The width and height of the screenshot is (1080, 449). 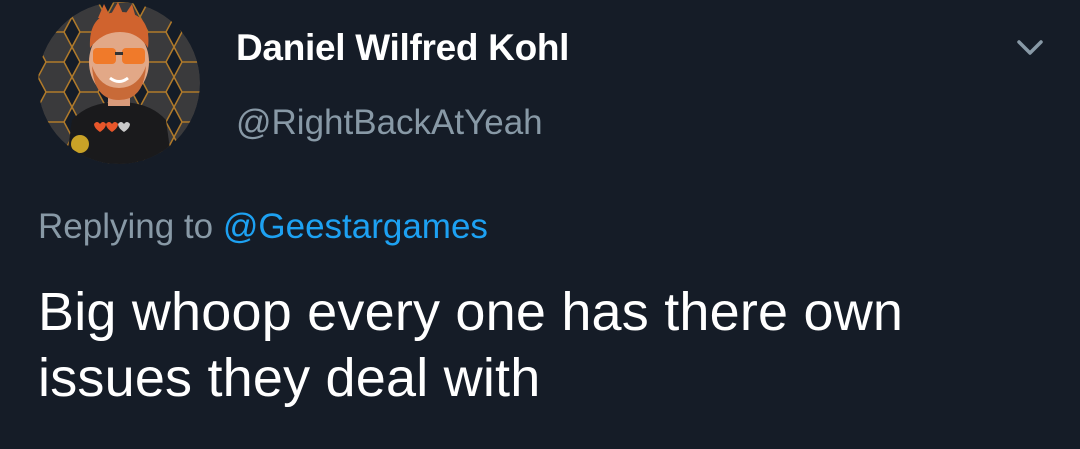 I want to click on avatar-image, so click(x=119, y=83).